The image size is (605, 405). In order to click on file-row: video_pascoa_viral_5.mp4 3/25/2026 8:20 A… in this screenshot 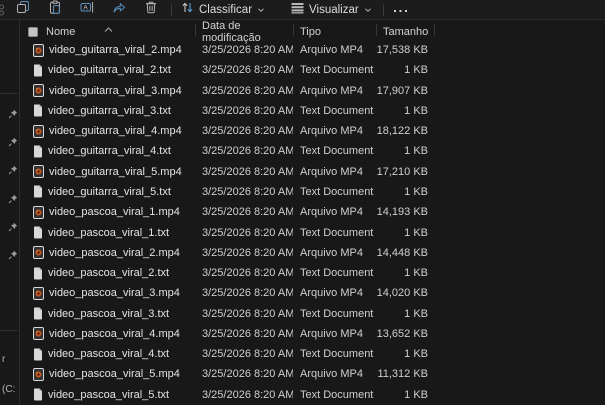, I will do `click(312, 374)`.